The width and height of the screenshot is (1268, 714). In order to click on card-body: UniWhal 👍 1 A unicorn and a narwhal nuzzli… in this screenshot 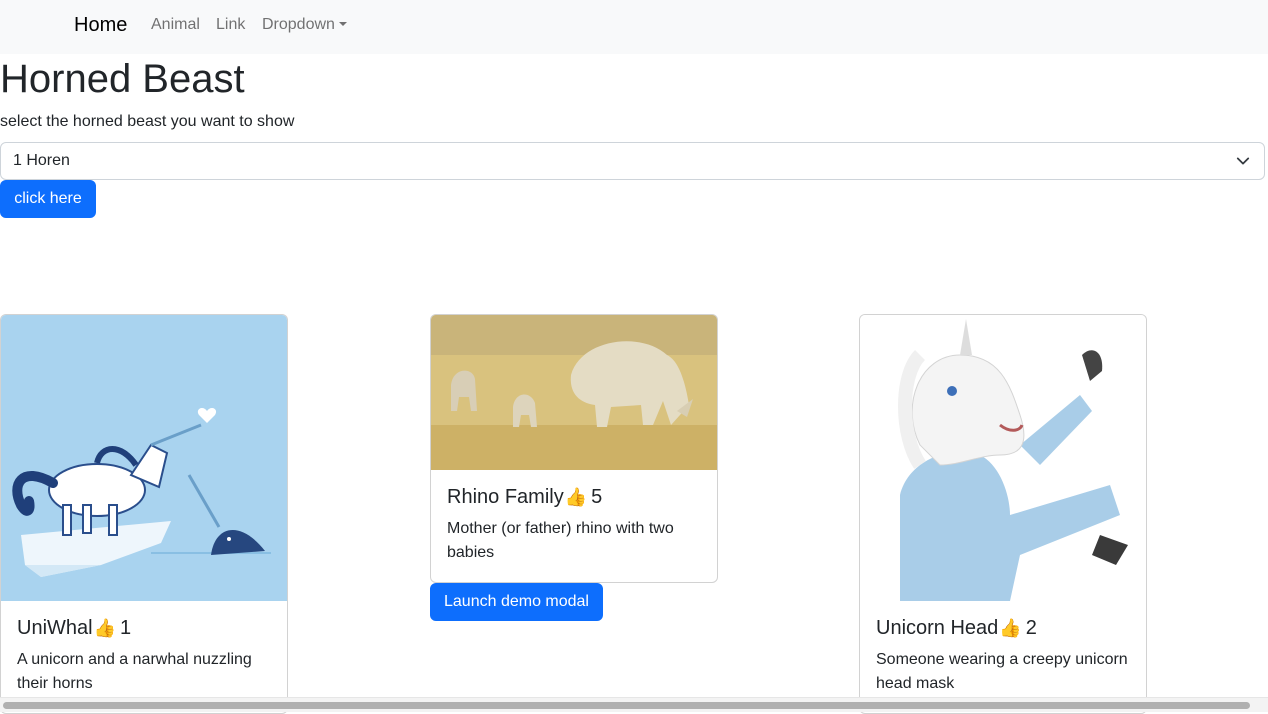, I will do `click(144, 656)`.